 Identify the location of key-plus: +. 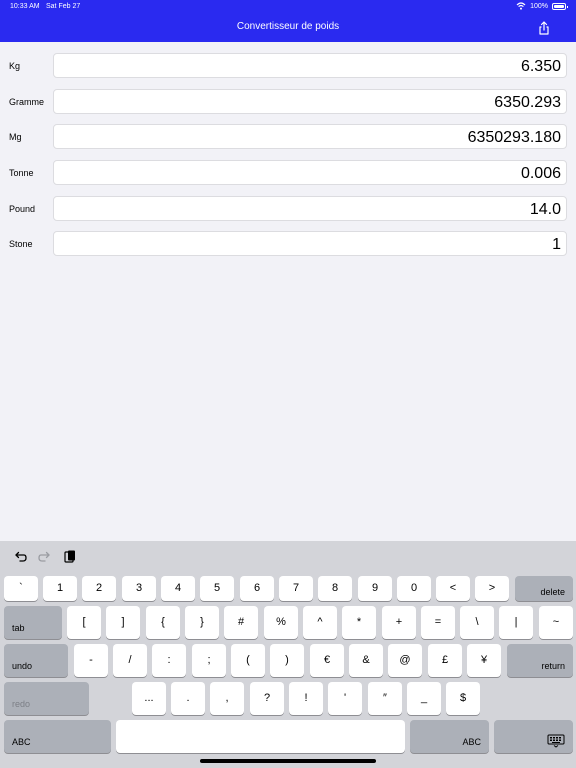
(399, 622).